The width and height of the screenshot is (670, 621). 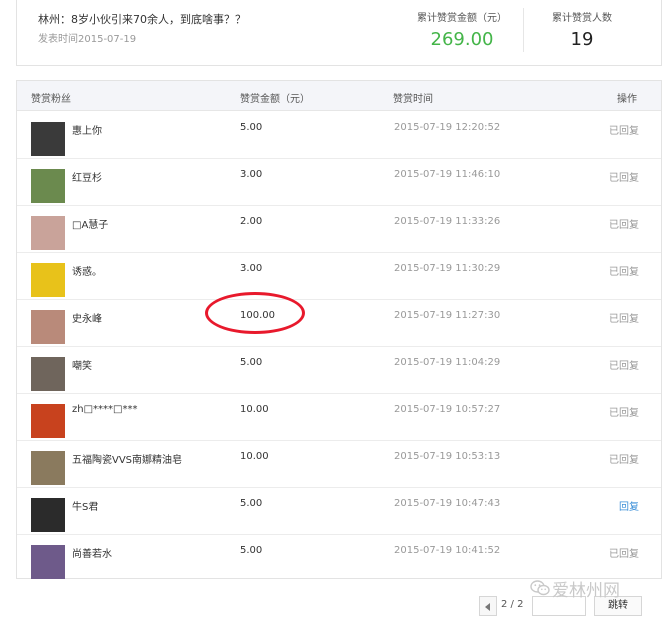 What do you see at coordinates (82, 364) in the screenshot?
I see `fan-nickname: 嘲笑` at bounding box center [82, 364].